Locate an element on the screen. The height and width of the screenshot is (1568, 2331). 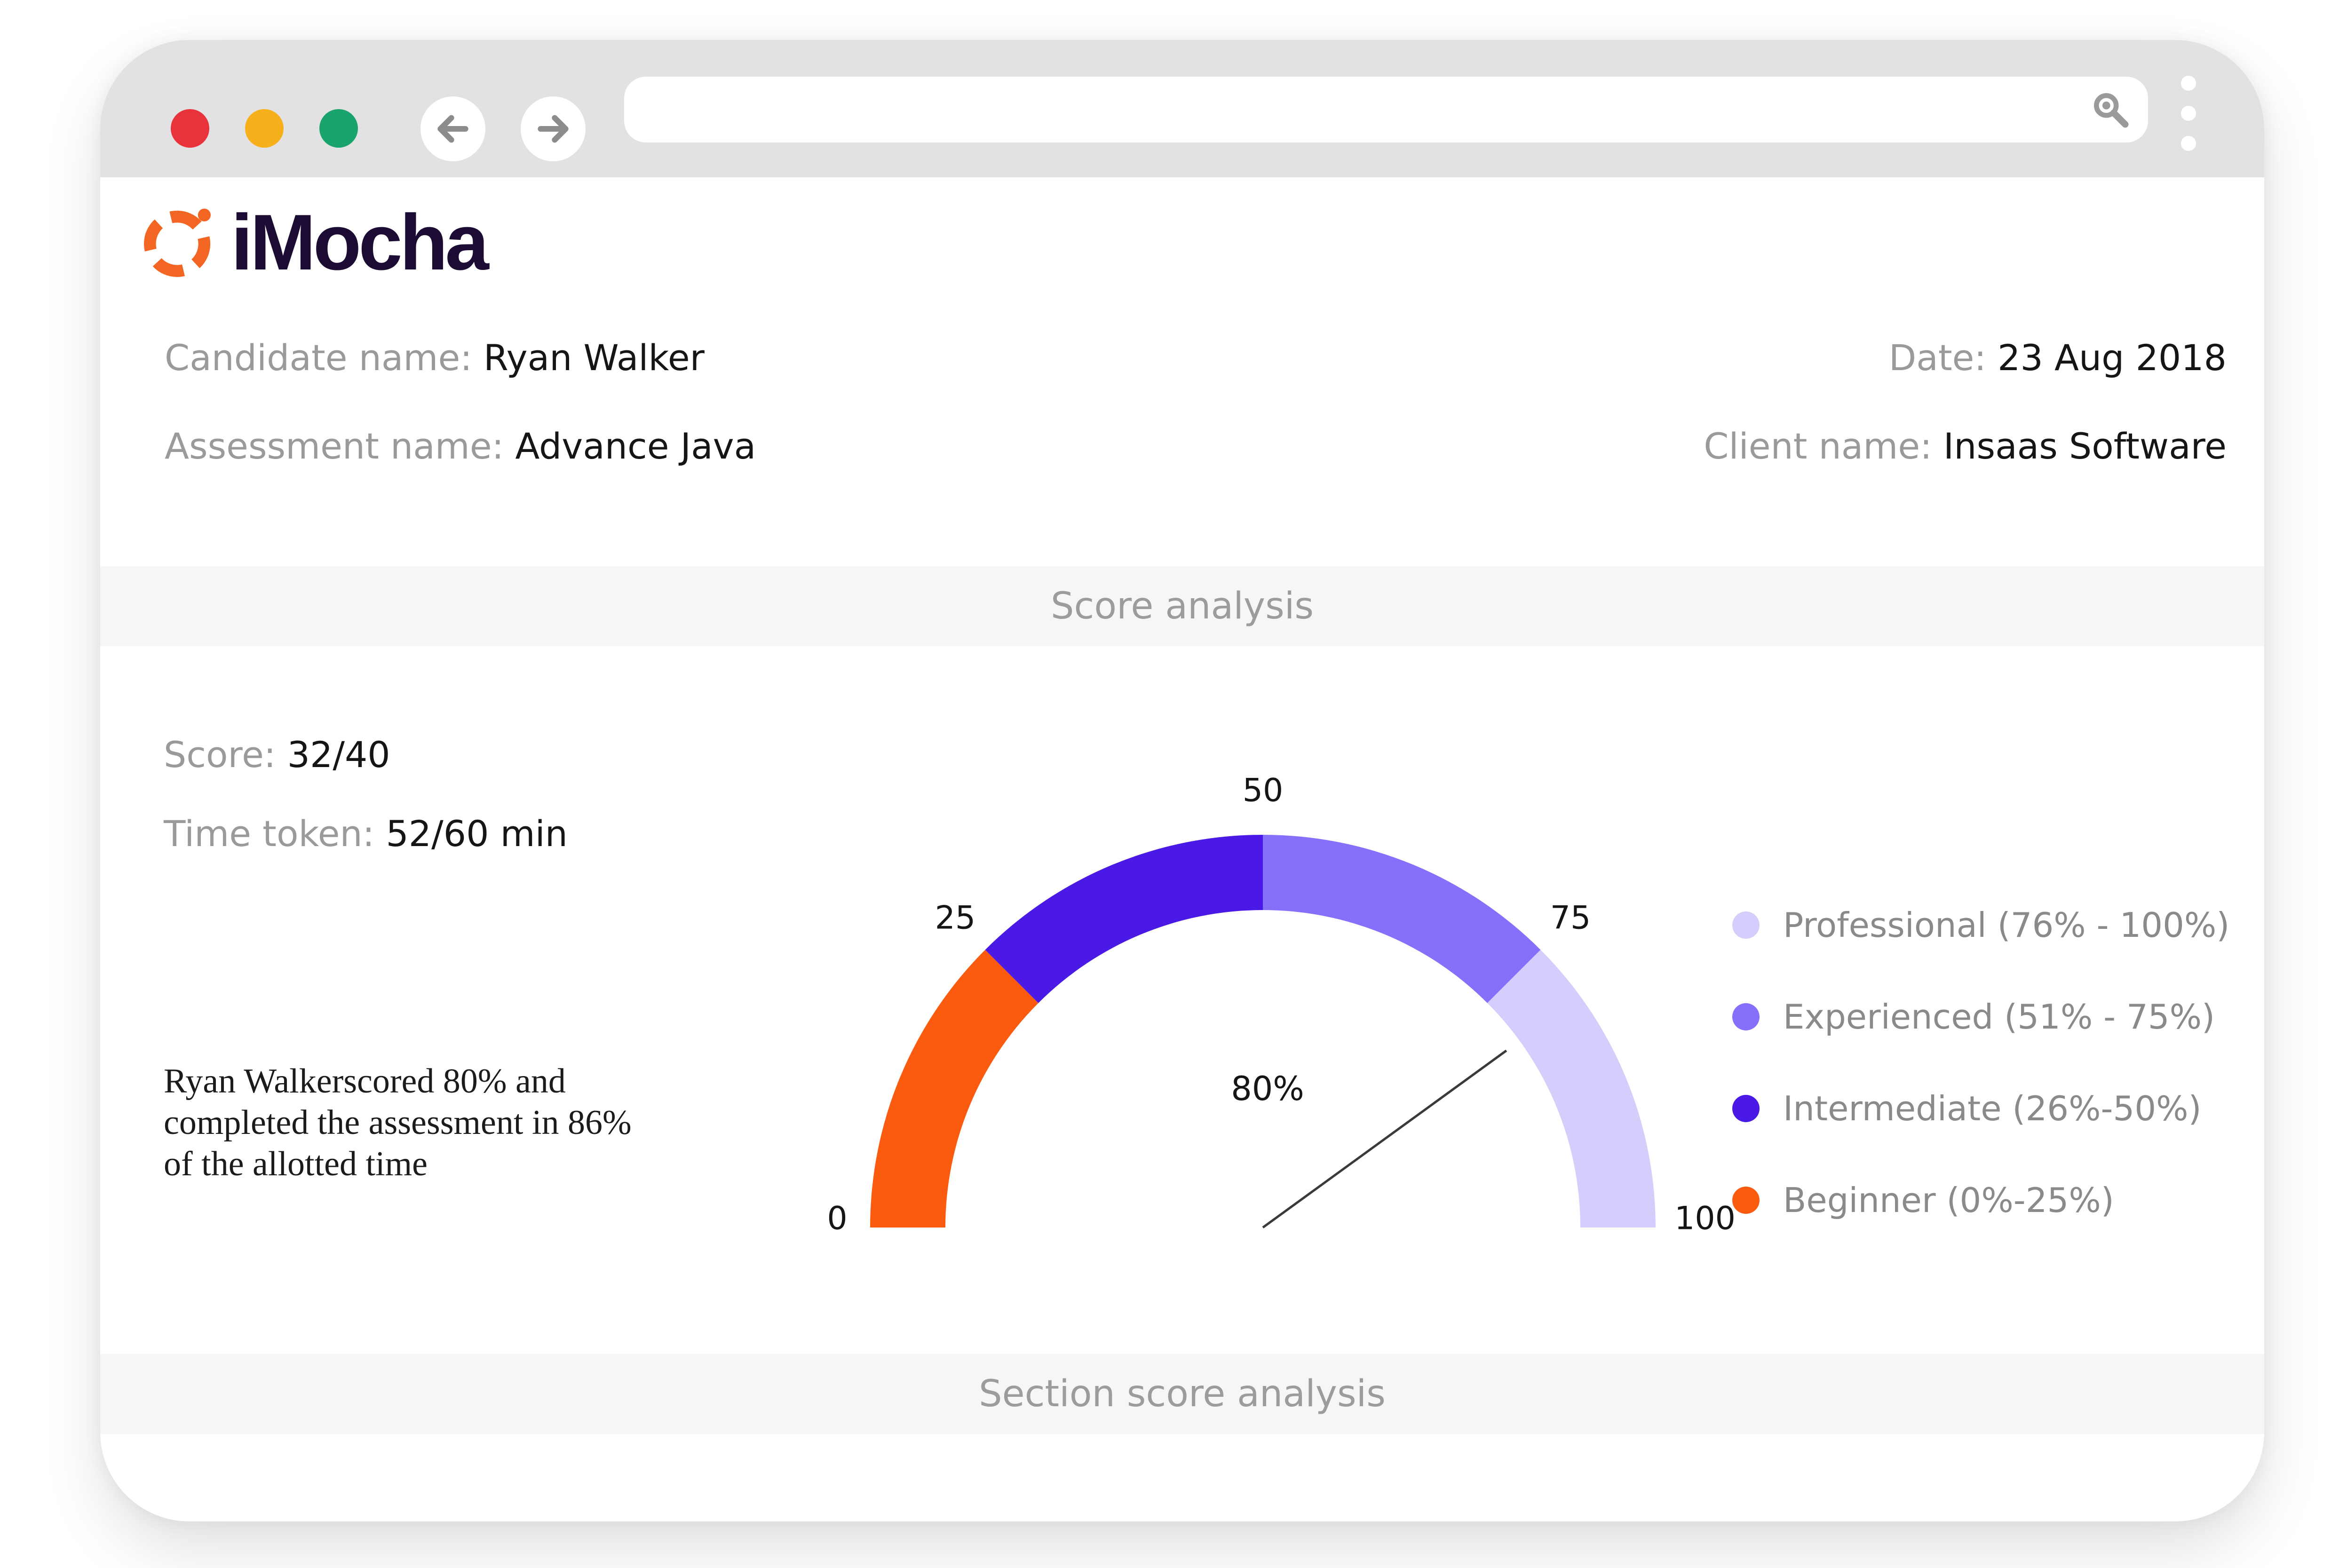
gauge-tick-label: 0 is located at coordinates (837, 1218).